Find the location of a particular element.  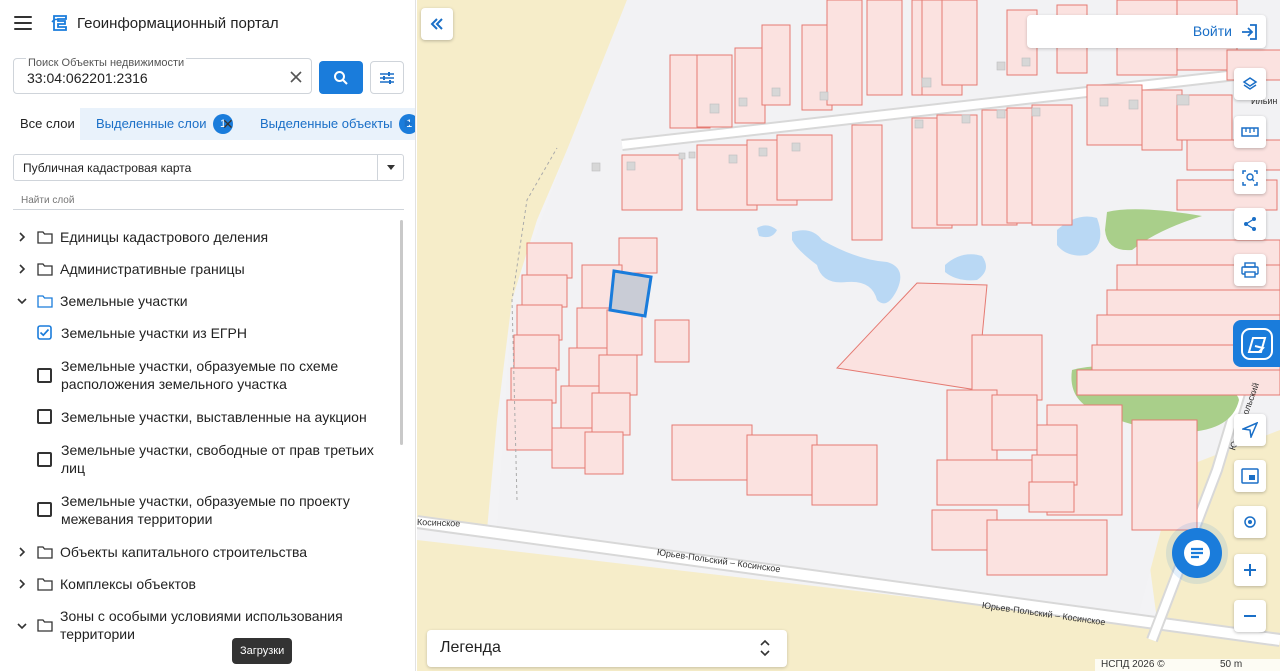

tab-all-layers: Все слои is located at coordinates (40, 124).